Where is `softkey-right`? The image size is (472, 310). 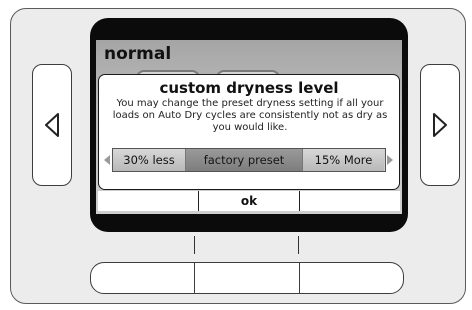 softkey-right is located at coordinates (349, 201).